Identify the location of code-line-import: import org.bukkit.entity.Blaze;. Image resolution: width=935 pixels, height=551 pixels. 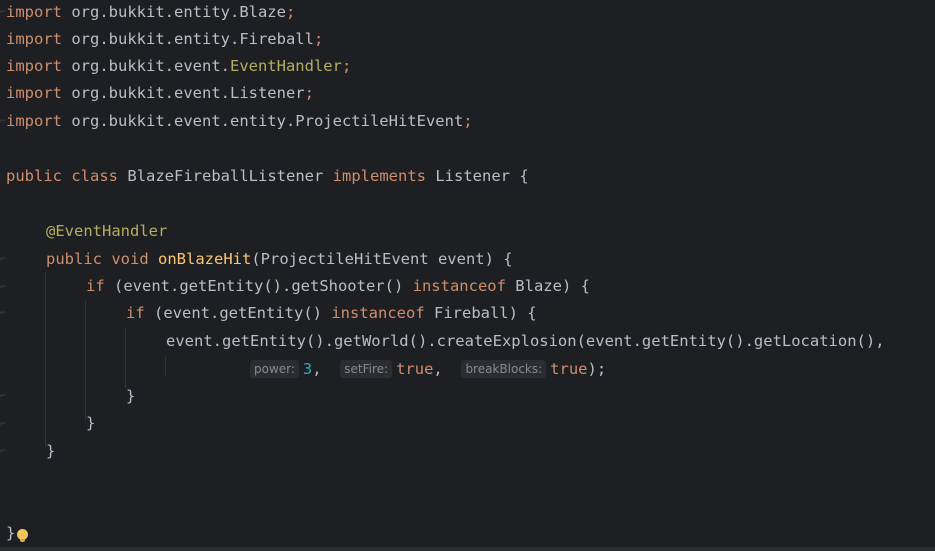
(150, 13).